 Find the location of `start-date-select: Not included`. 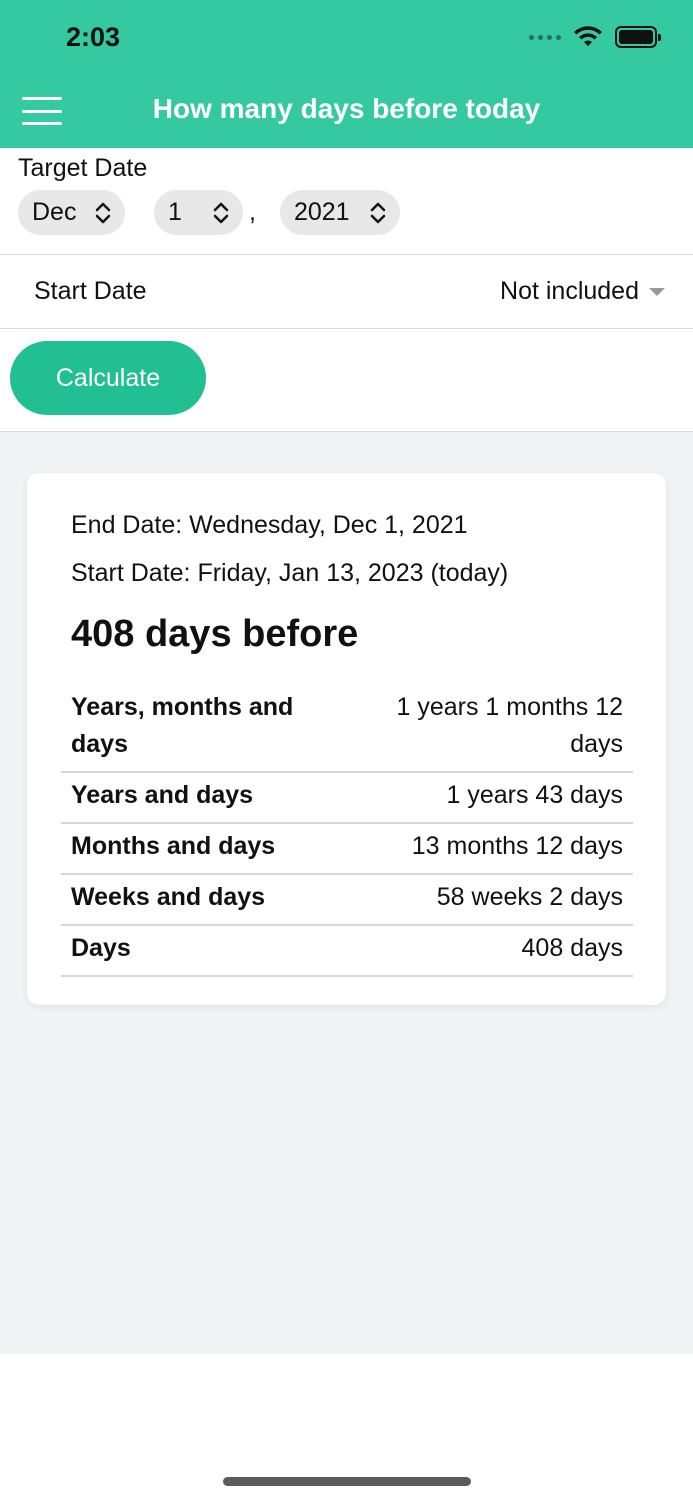

start-date-select: Not included is located at coordinates (582, 291).